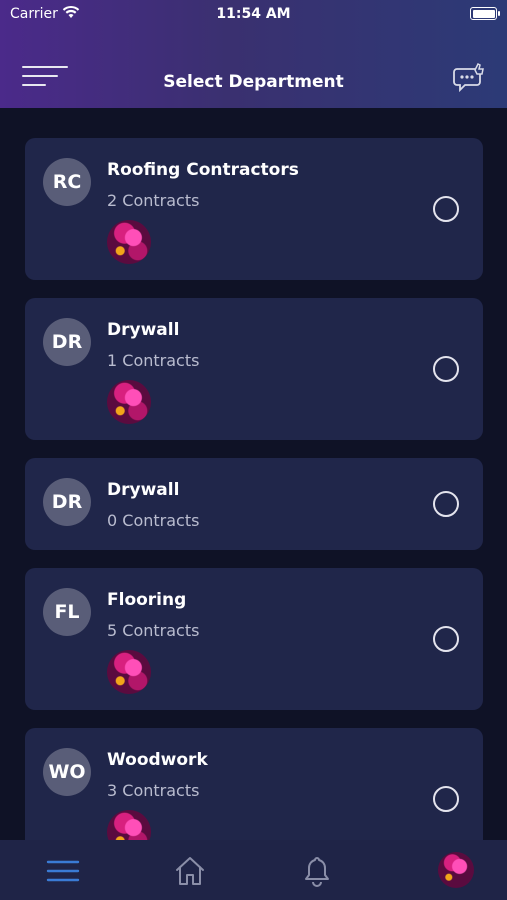  Describe the element at coordinates (153, 520) in the screenshot. I see `contracts-count: 0 Contracts` at that location.